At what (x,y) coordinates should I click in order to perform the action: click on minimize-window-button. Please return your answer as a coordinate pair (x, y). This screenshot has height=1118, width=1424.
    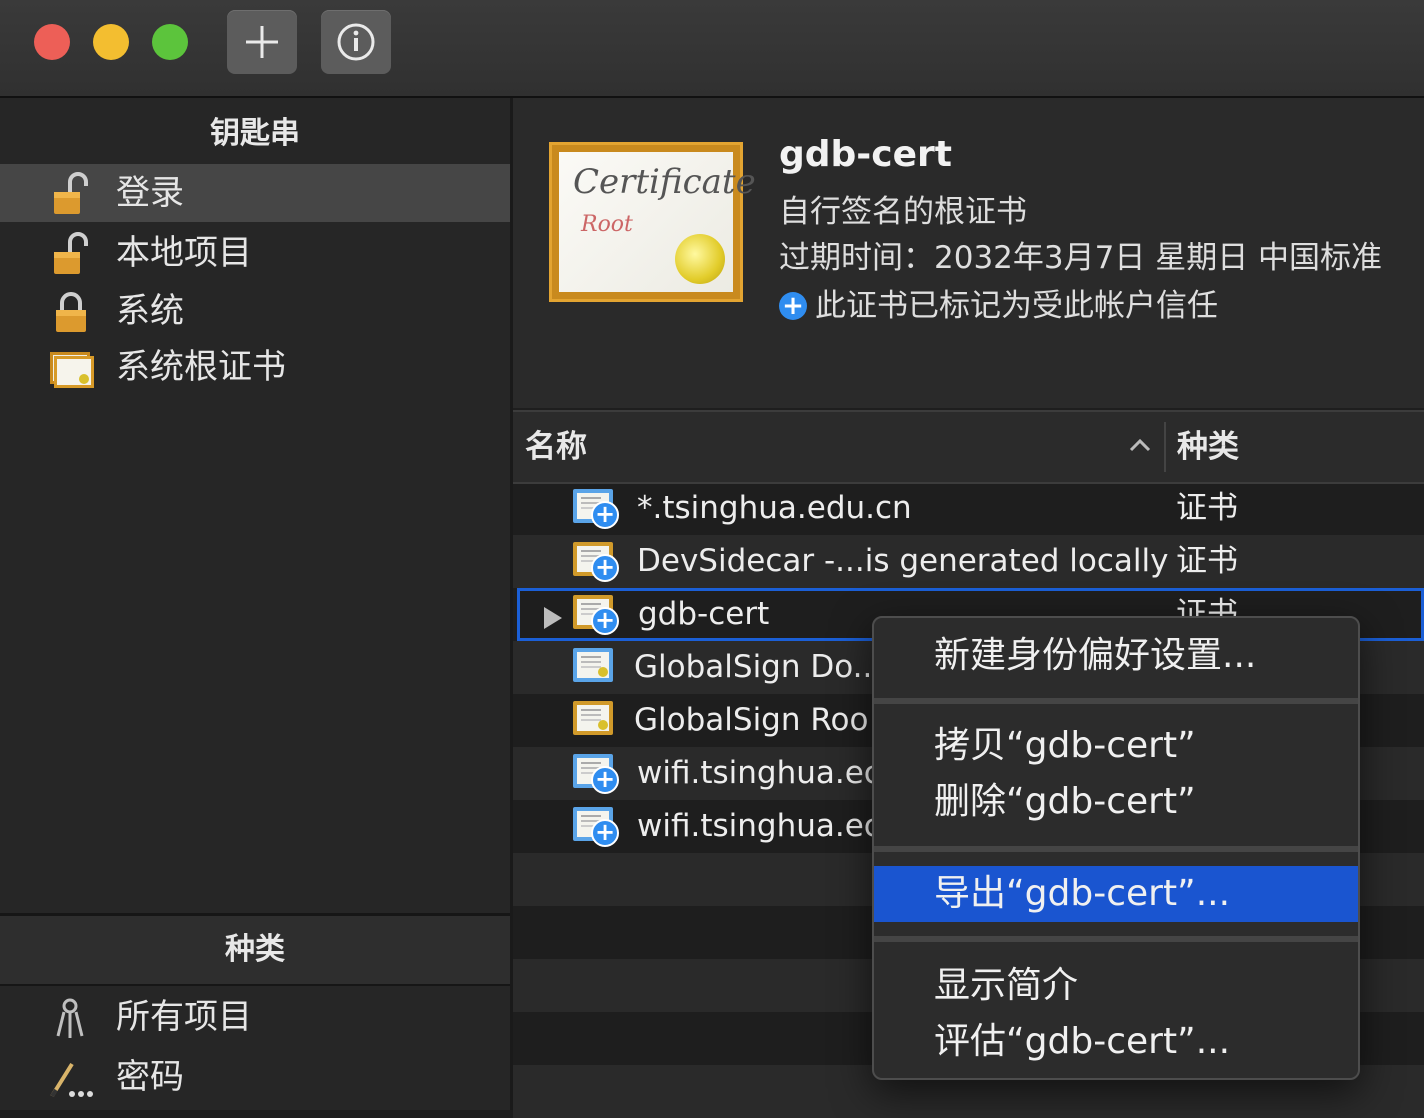
    Looking at the image, I should click on (111, 42).